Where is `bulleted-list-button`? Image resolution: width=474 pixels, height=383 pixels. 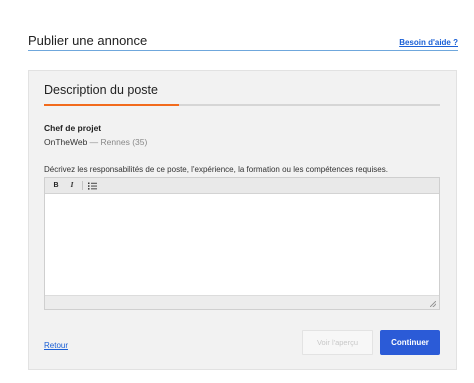 bulleted-list-button is located at coordinates (92, 185).